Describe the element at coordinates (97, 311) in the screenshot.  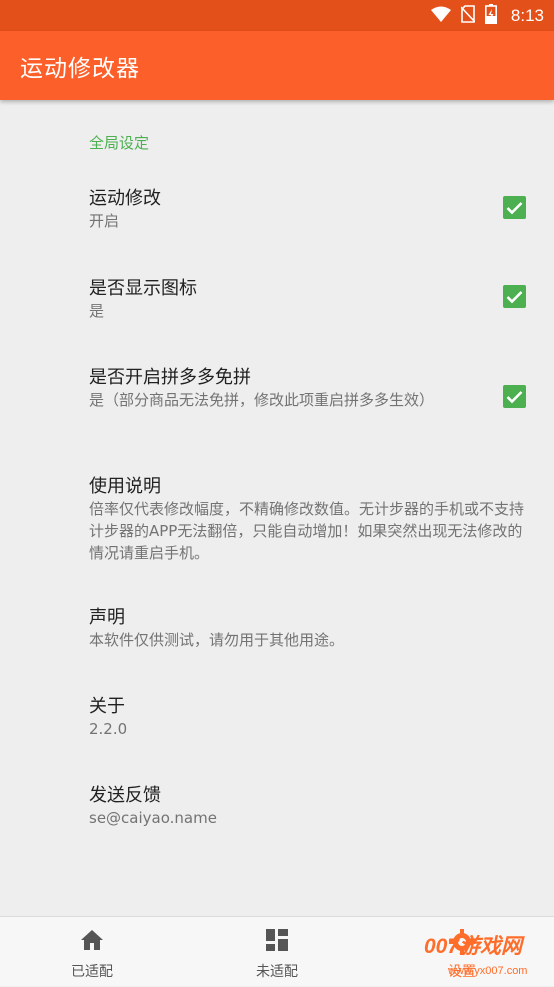
I see `pref-summary: 是` at that location.